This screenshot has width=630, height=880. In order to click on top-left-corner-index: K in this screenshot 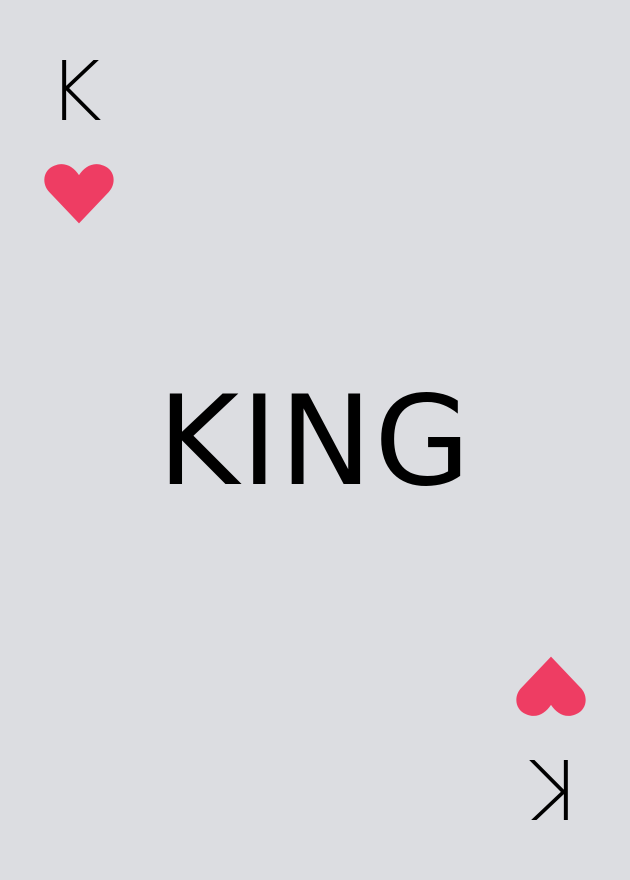, I will do `click(80, 140)`.